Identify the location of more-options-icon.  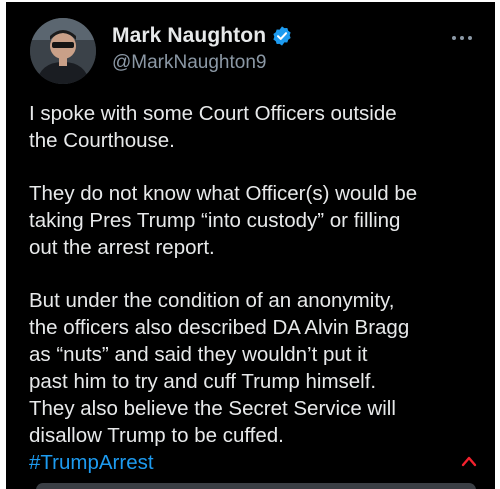
(462, 35).